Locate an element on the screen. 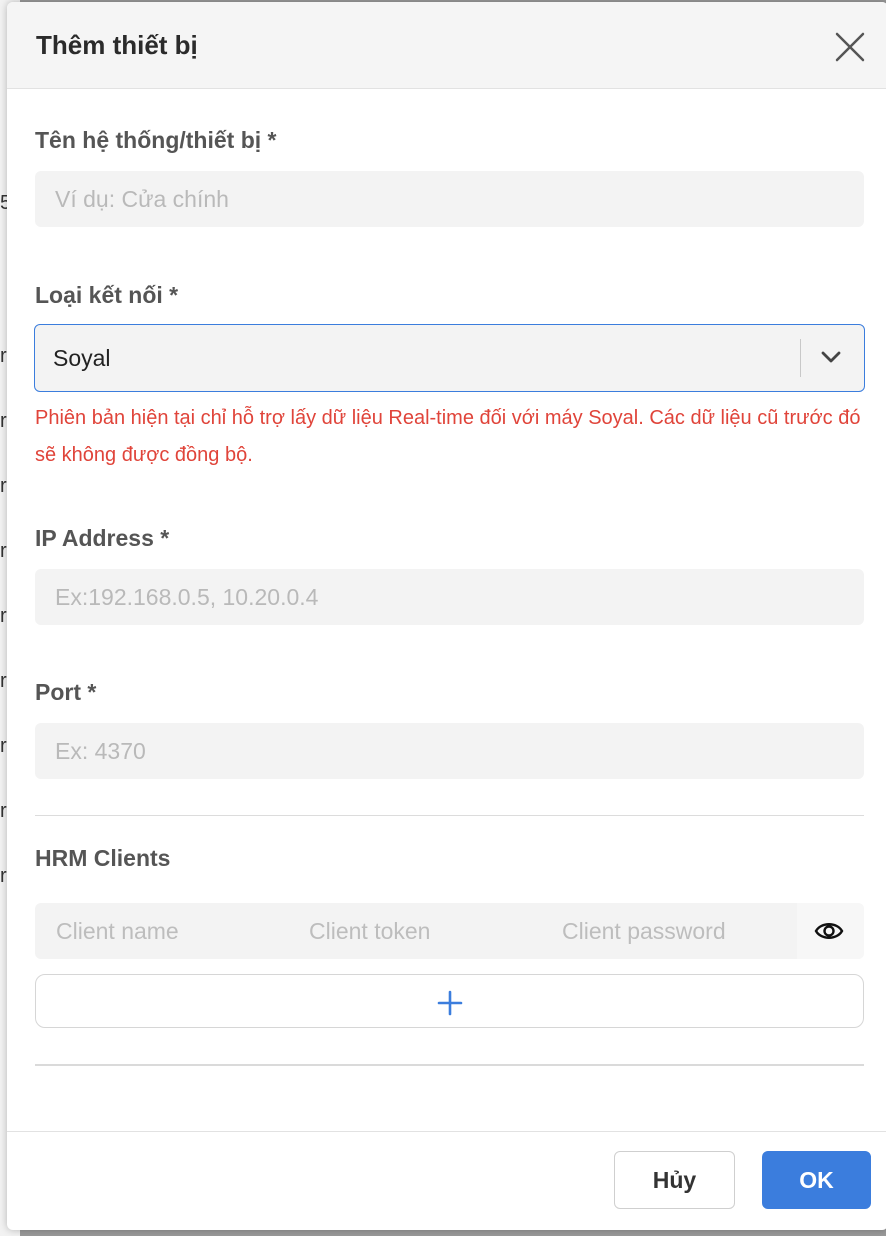 The height and width of the screenshot is (1236, 886). hrm-client-row: Client name Client token Client password is located at coordinates (449, 931).